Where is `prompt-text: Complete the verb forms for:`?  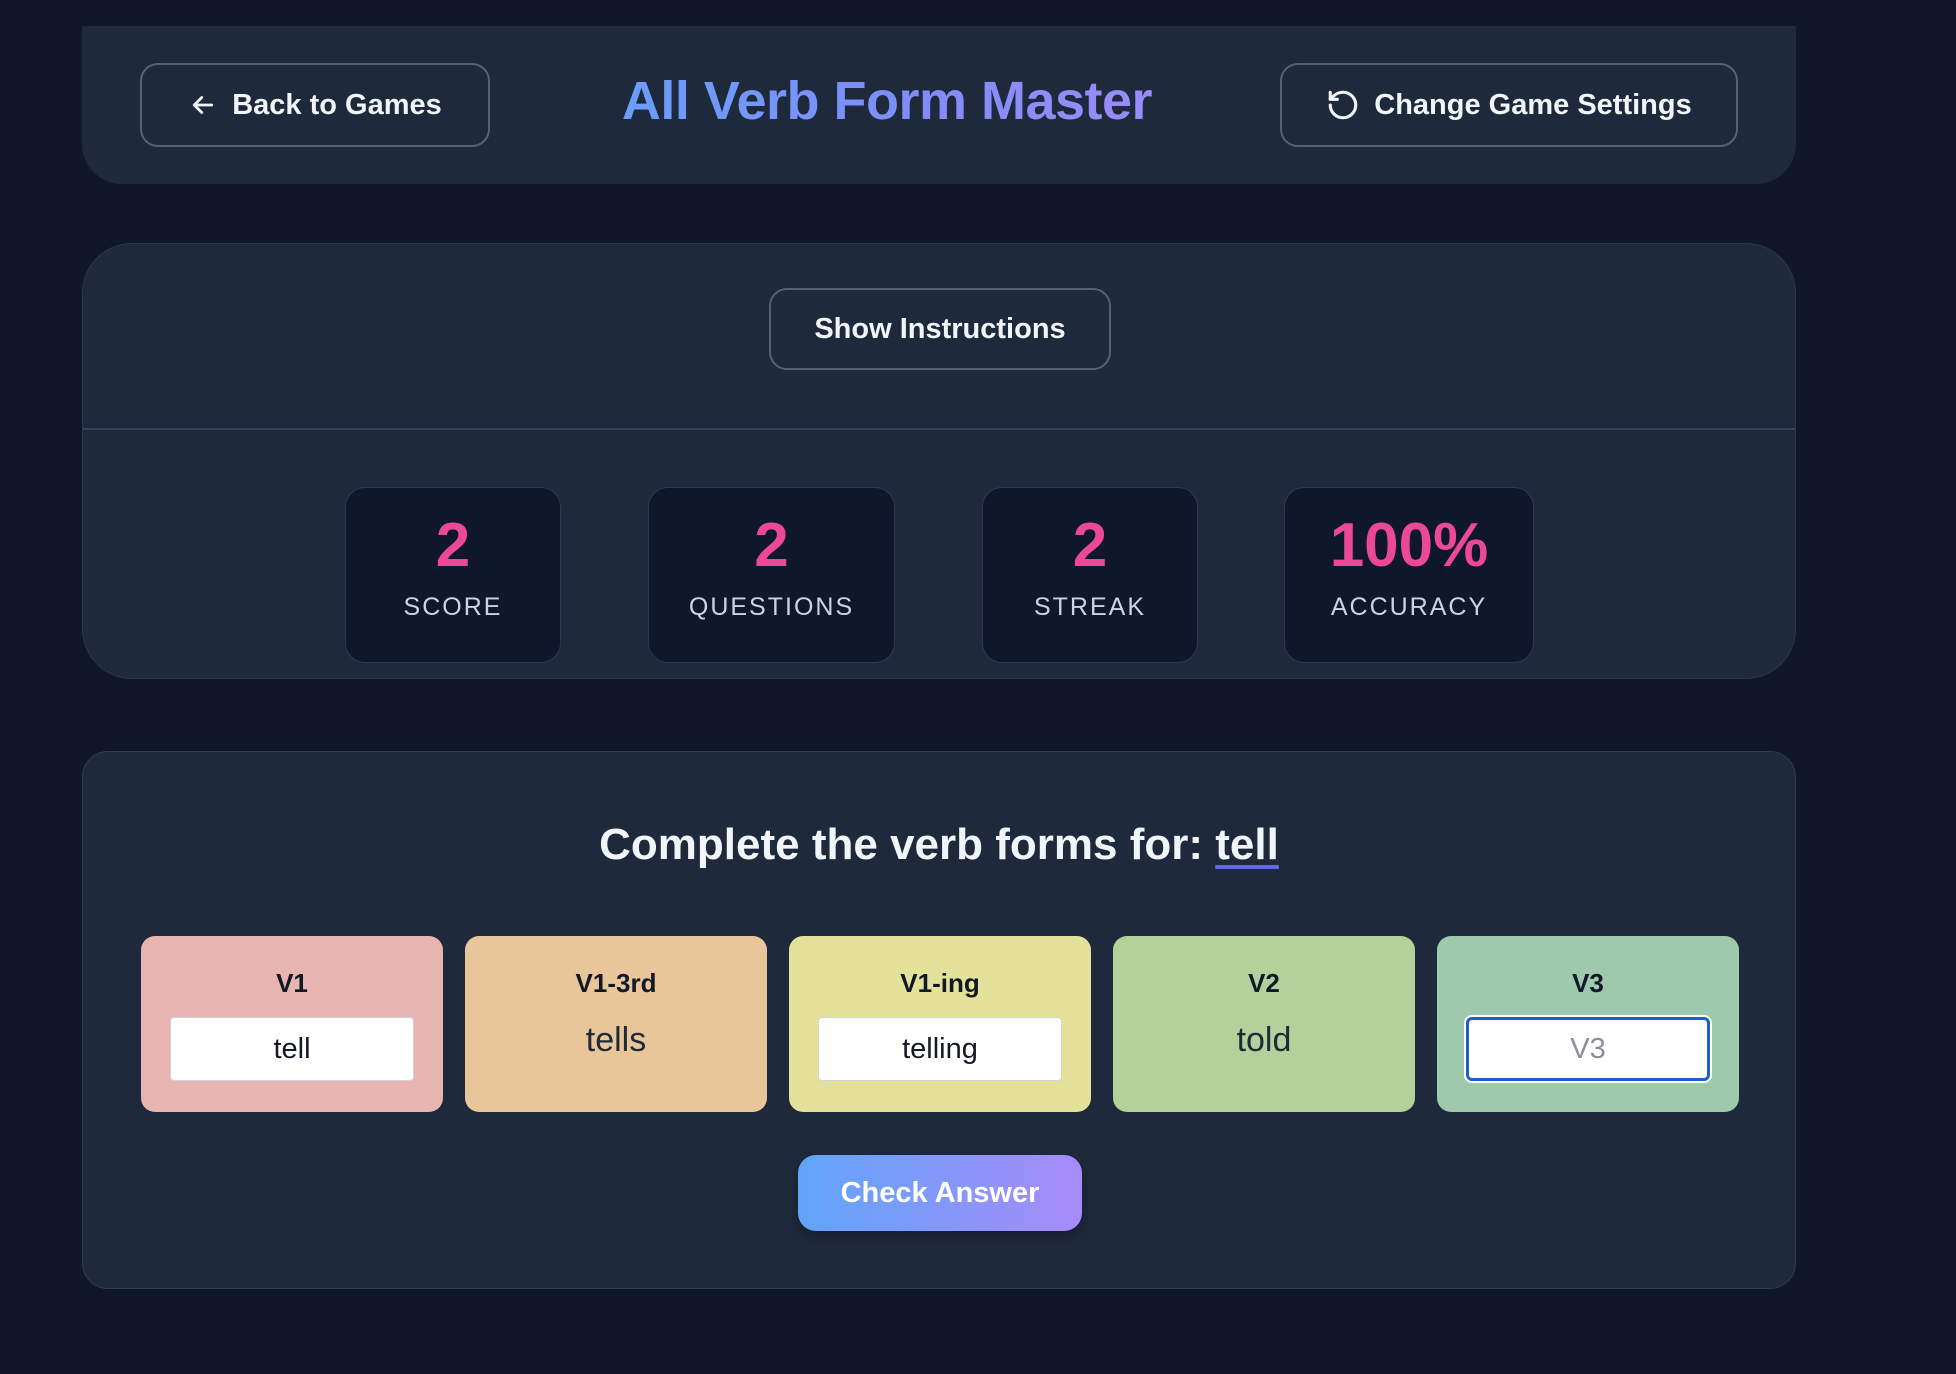 prompt-text: Complete the verb forms for: is located at coordinates (907, 844).